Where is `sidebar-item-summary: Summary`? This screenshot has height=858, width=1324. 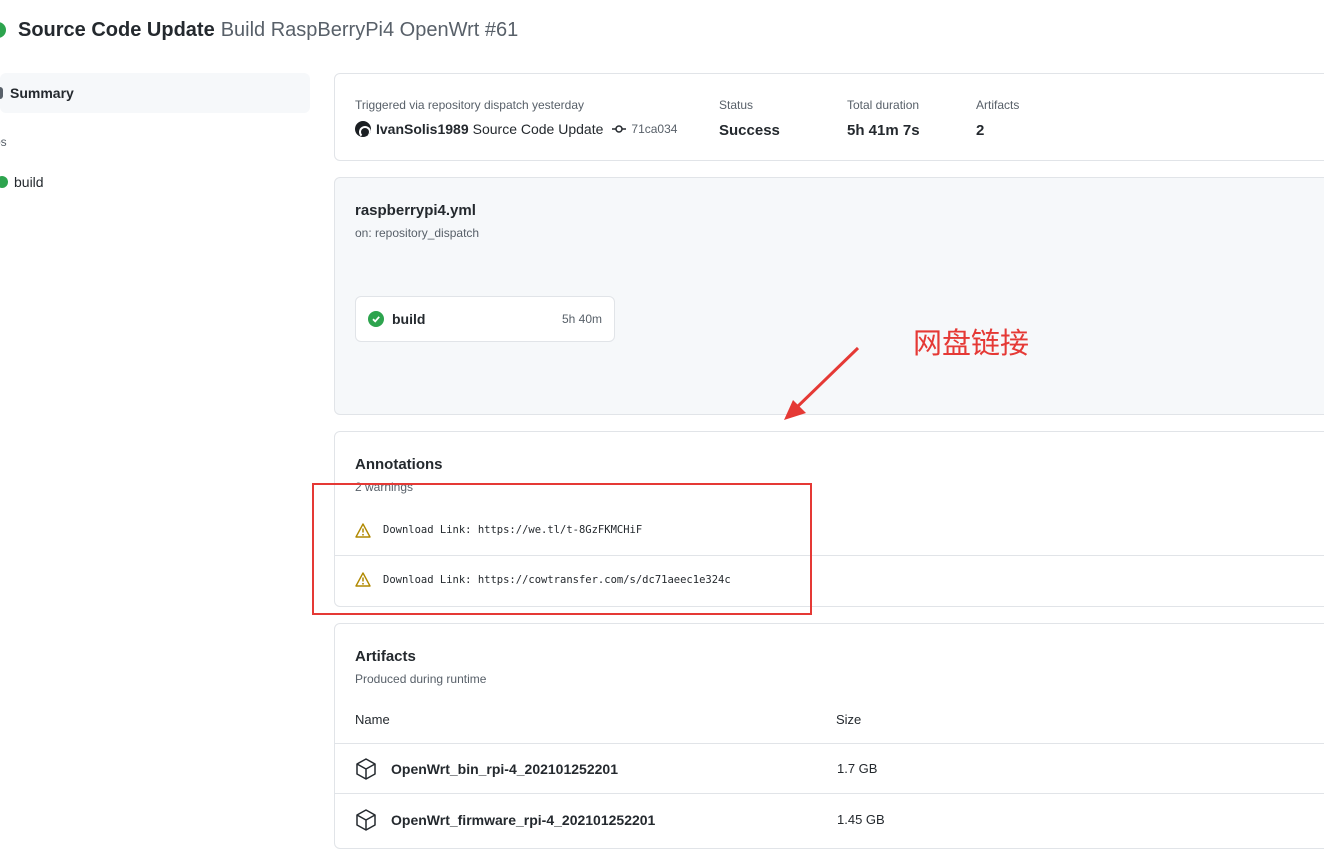
sidebar-item-summary: Summary is located at coordinates (155, 93).